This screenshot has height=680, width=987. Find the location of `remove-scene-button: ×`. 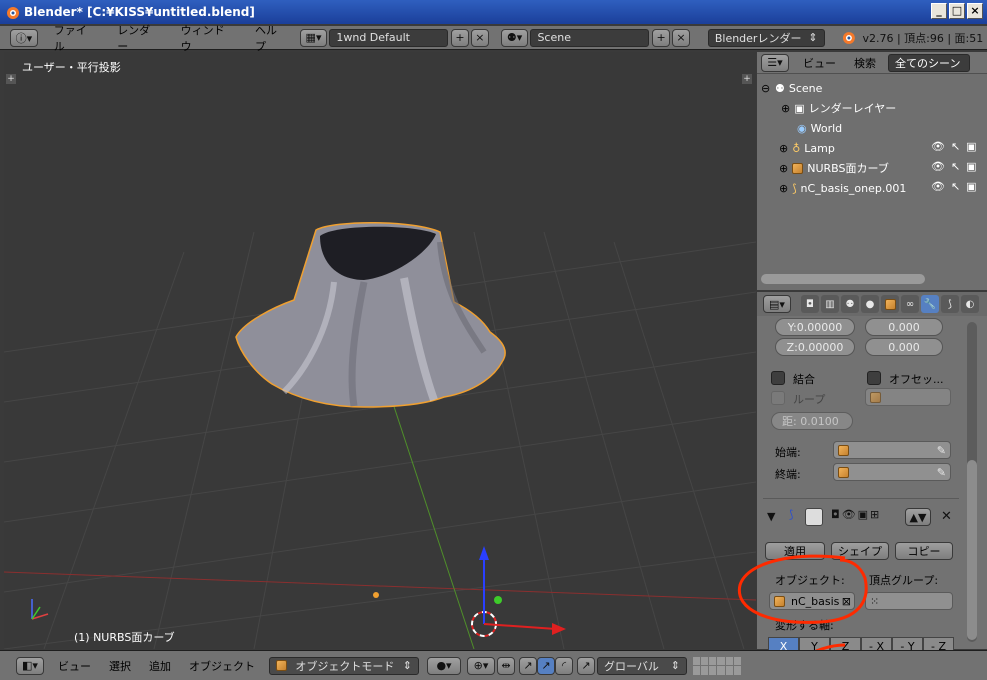

remove-scene-button: × is located at coordinates (681, 37).